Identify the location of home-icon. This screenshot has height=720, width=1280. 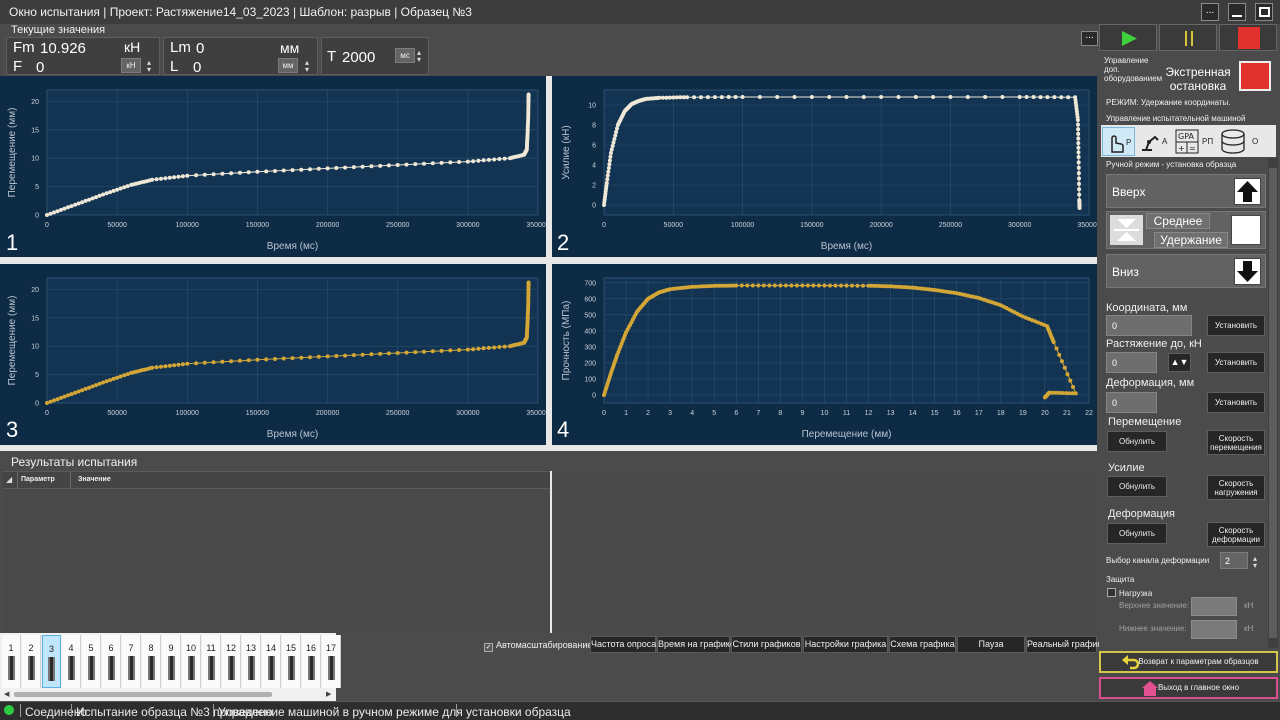
(1150, 688).